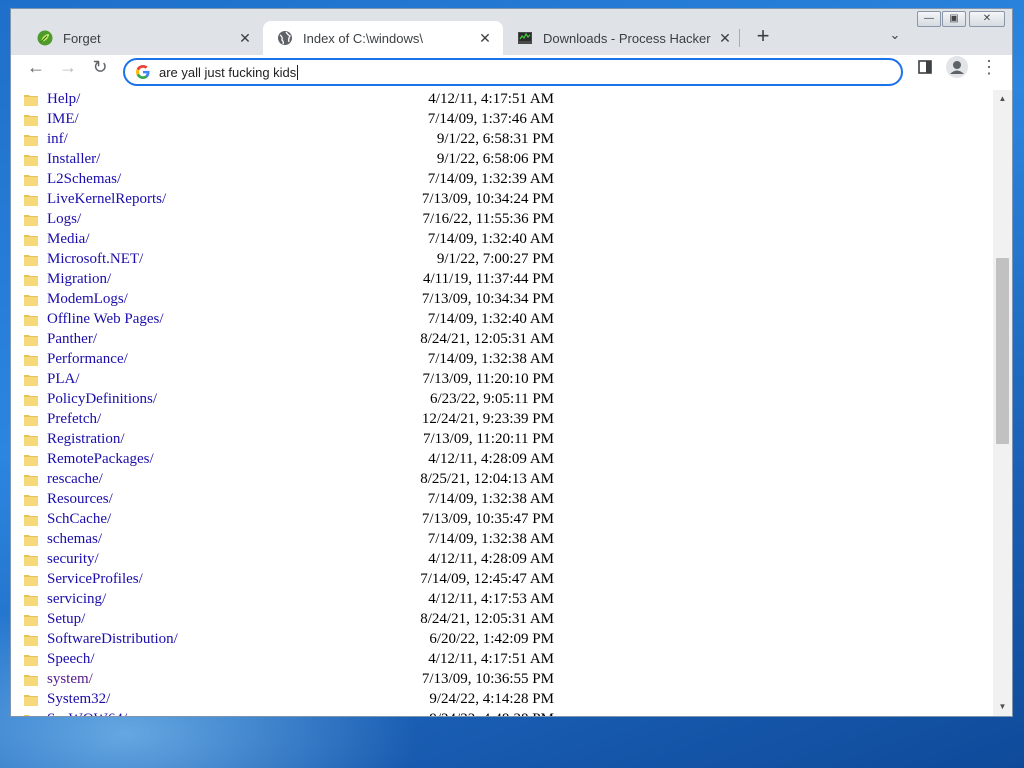 The width and height of the screenshot is (1024, 768). I want to click on minimize-button: —, so click(929, 19).